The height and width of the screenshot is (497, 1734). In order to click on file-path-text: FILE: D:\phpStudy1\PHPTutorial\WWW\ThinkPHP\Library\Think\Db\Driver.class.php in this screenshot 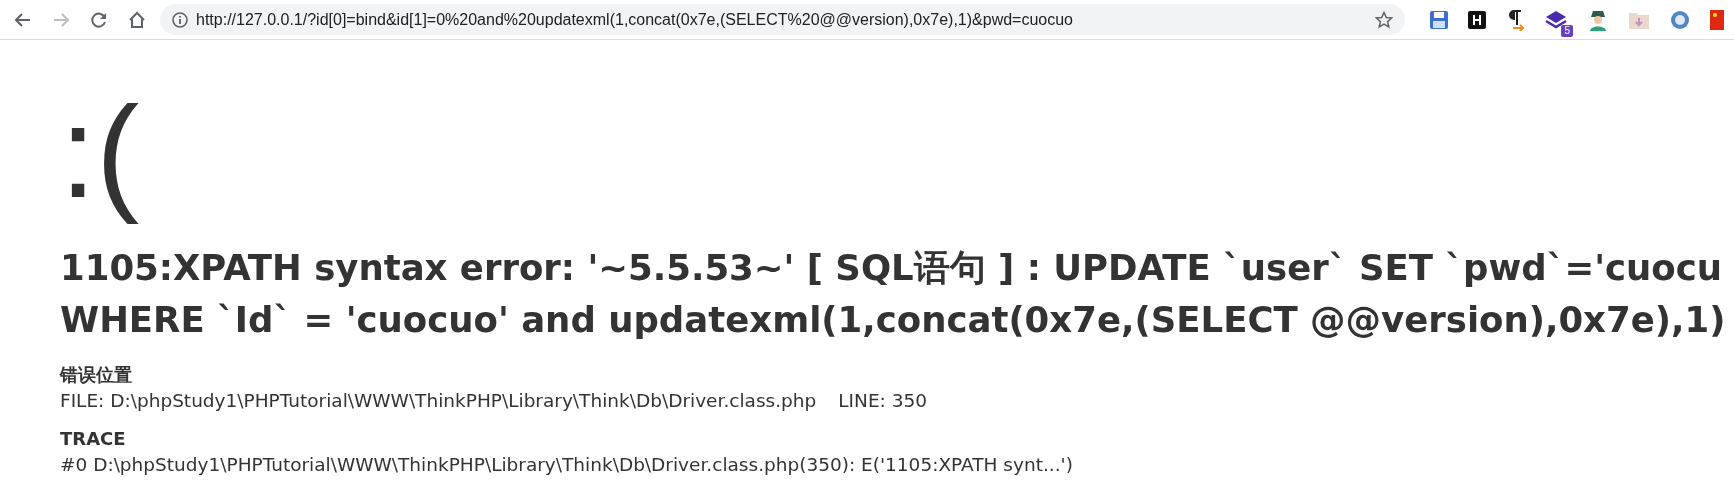, I will do `click(438, 400)`.